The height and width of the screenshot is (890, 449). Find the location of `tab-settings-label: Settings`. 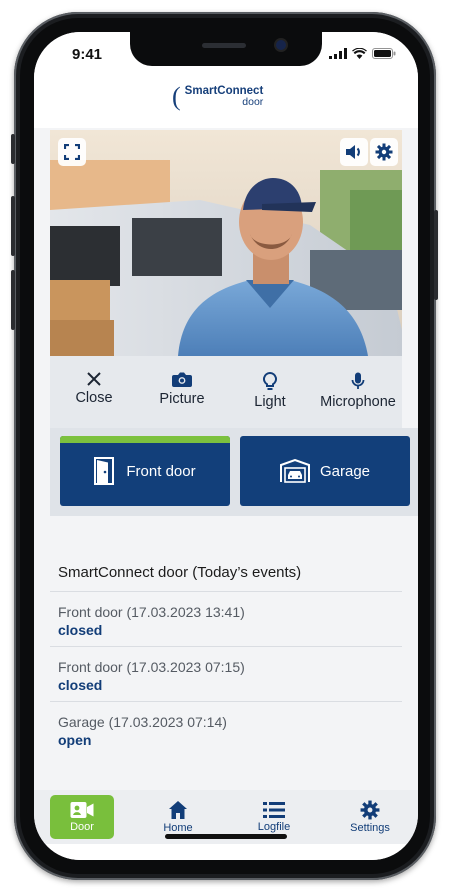

tab-settings-label: Settings is located at coordinates (370, 828).